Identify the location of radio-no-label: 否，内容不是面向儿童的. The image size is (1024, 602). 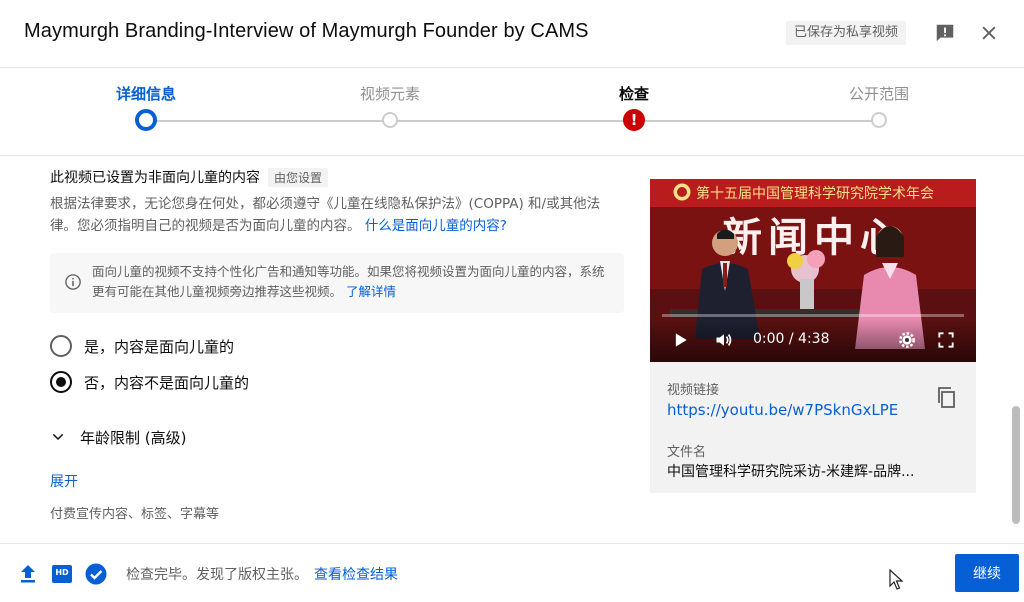
(167, 382).